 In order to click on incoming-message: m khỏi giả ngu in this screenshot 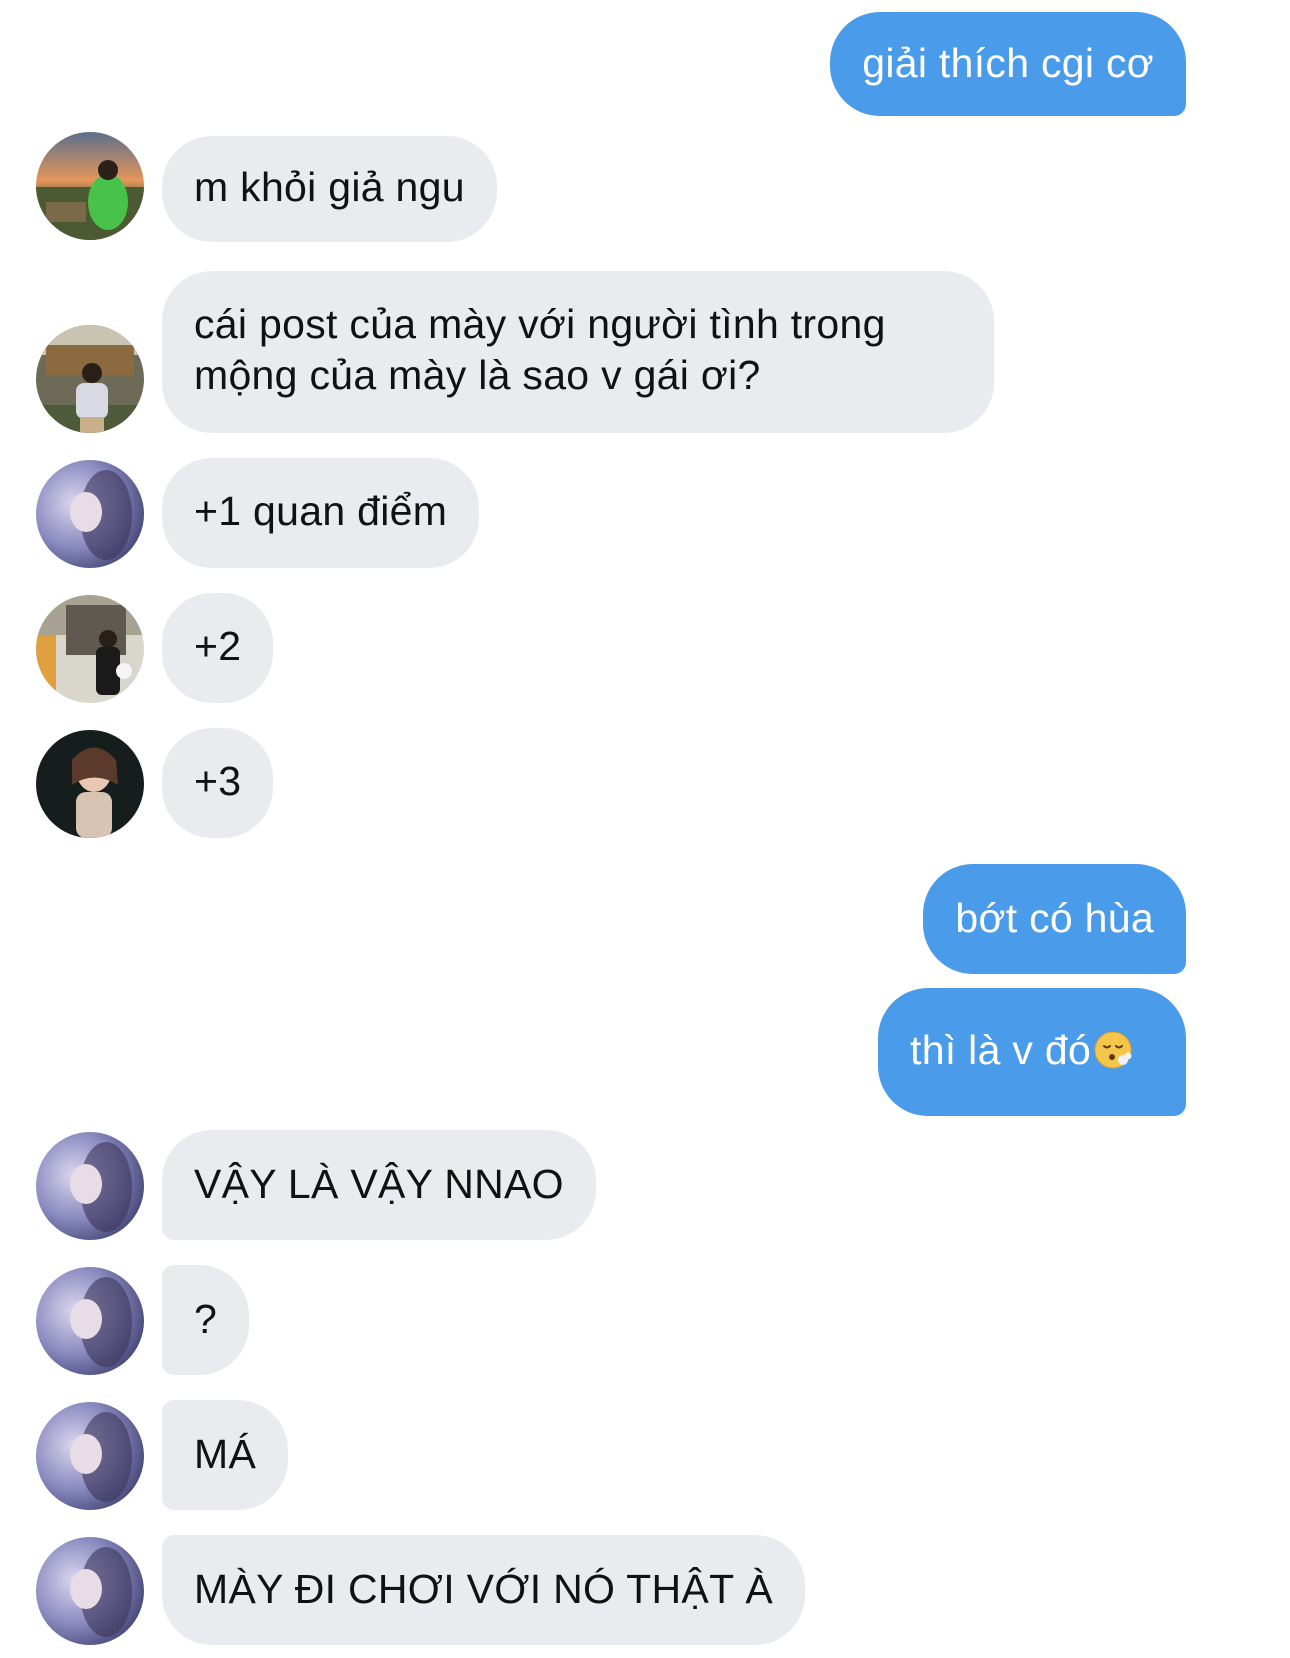, I will do `click(329, 189)`.